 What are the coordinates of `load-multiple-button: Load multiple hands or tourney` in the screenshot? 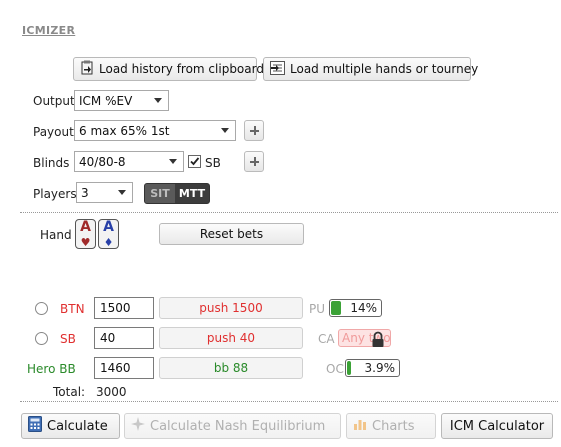 It's located at (370, 69).